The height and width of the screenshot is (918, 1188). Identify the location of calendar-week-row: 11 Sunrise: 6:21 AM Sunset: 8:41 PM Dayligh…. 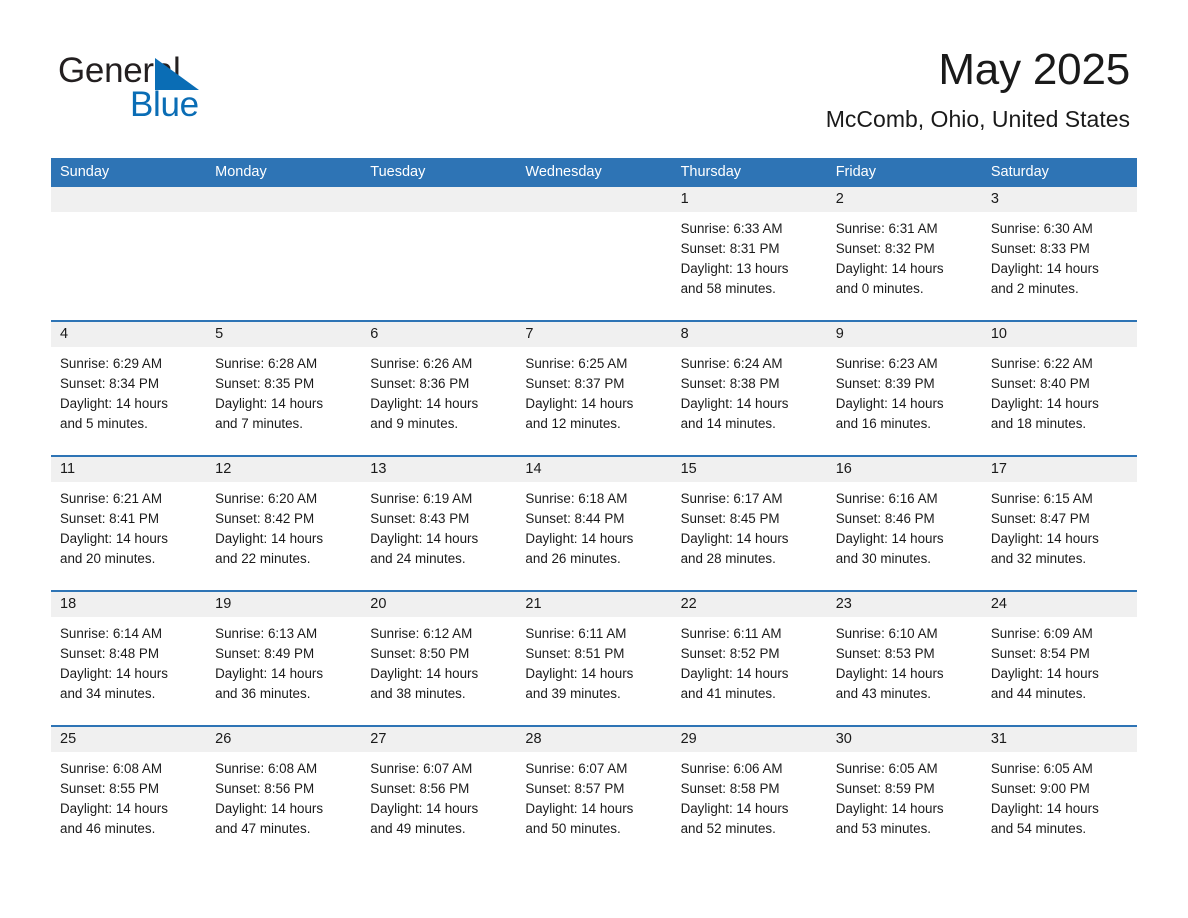
(594, 522).